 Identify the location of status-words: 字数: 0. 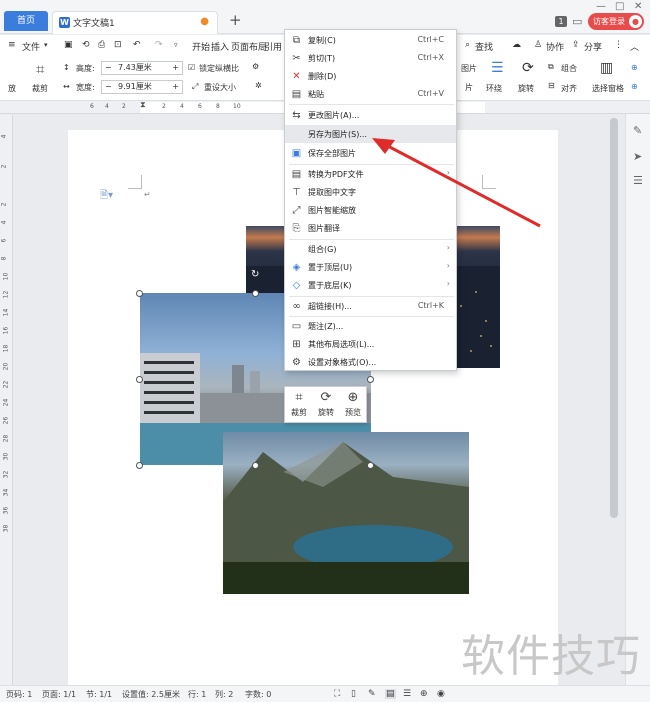
(258, 694).